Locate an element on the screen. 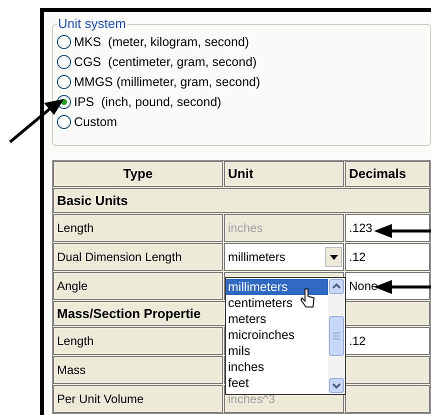 Image resolution: width=431 pixels, height=415 pixels. radio-label: MKS (meter, kilogram, second) is located at coordinates (162, 42).